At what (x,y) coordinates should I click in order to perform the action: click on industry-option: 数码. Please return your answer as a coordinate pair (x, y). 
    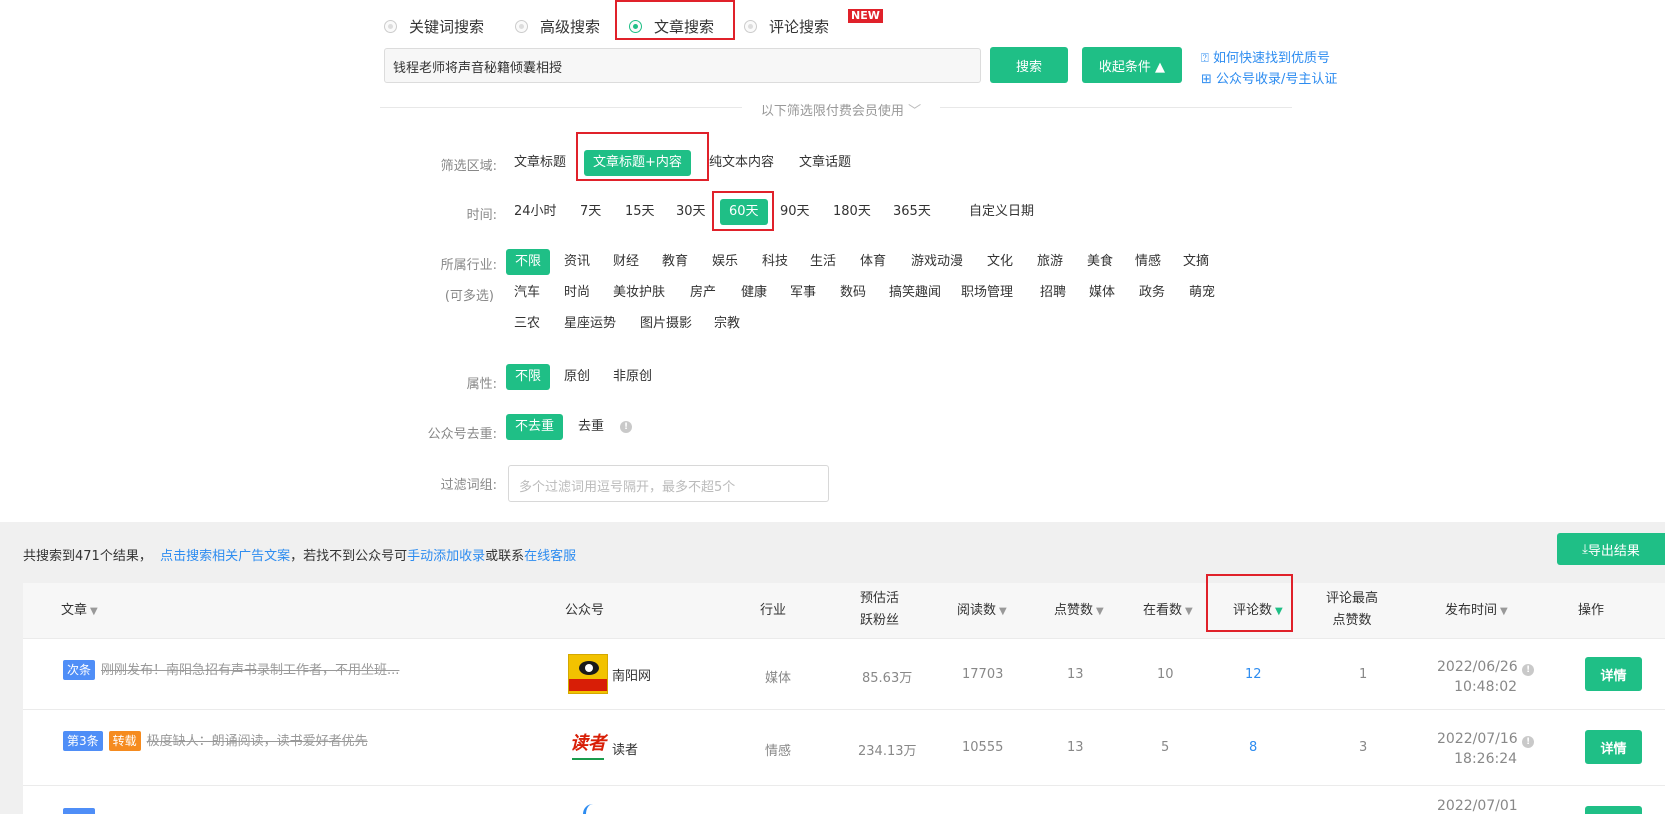
    Looking at the image, I should click on (853, 293).